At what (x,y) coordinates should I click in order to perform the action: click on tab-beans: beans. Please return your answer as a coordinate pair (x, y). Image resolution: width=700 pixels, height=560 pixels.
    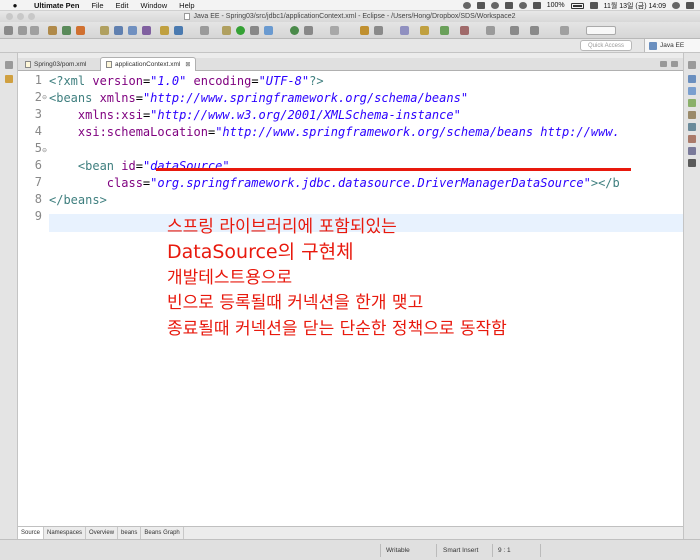
    Looking at the image, I should click on (130, 533).